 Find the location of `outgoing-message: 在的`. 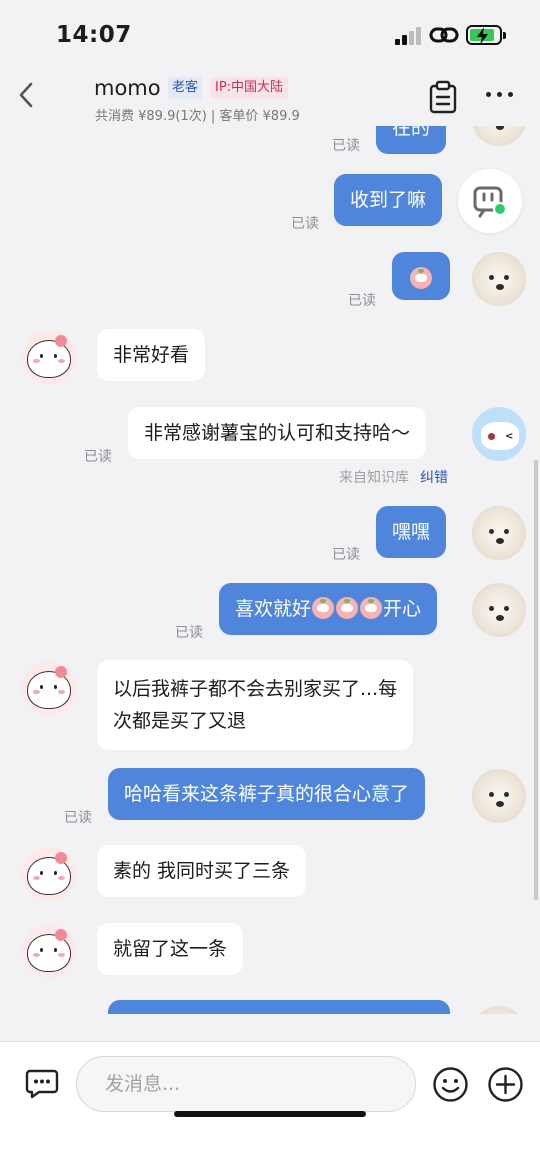

outgoing-message: 在的 is located at coordinates (411, 140).